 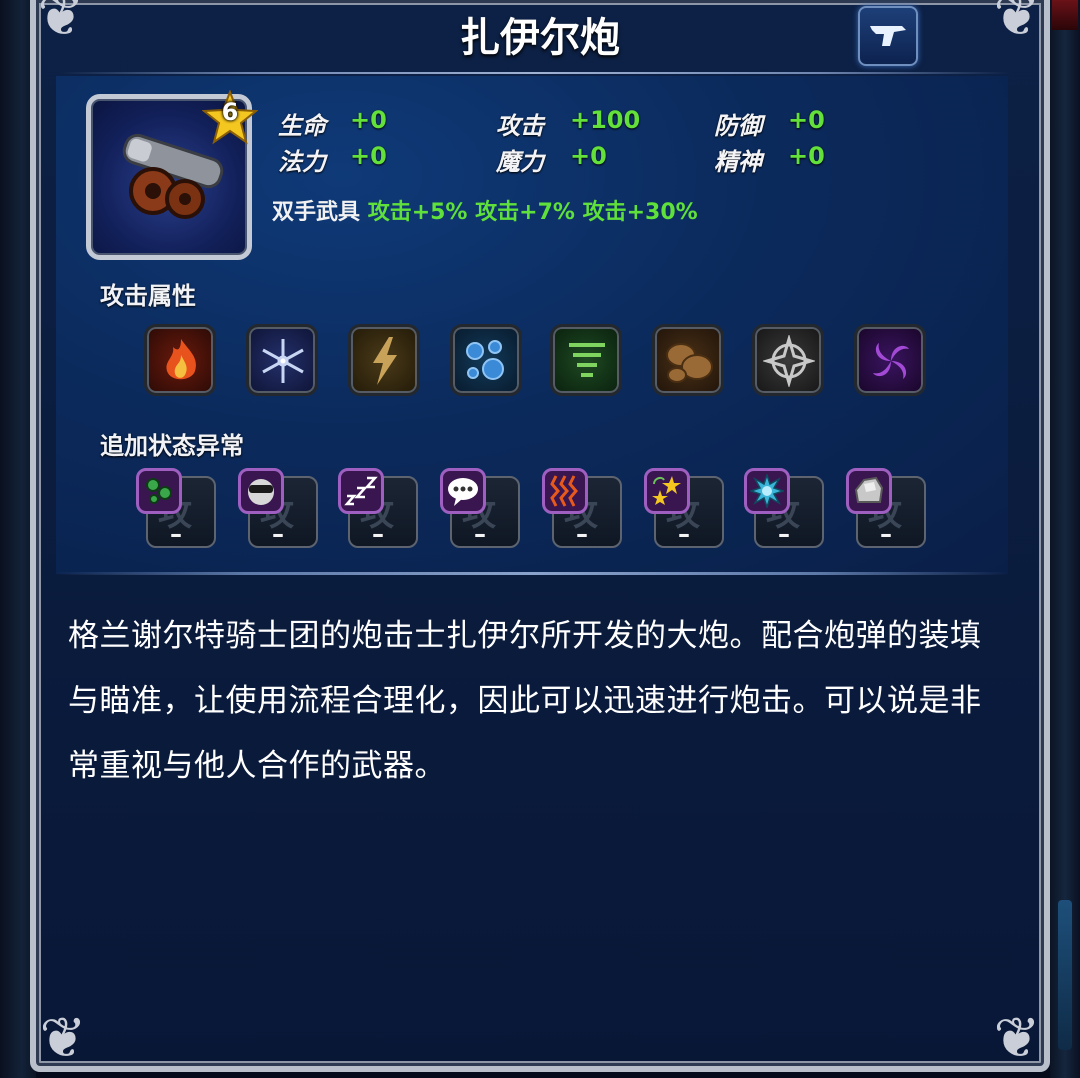 What do you see at coordinates (172, 446) in the screenshot?
I see `status-ailments-label: 追加状态异常` at bounding box center [172, 446].